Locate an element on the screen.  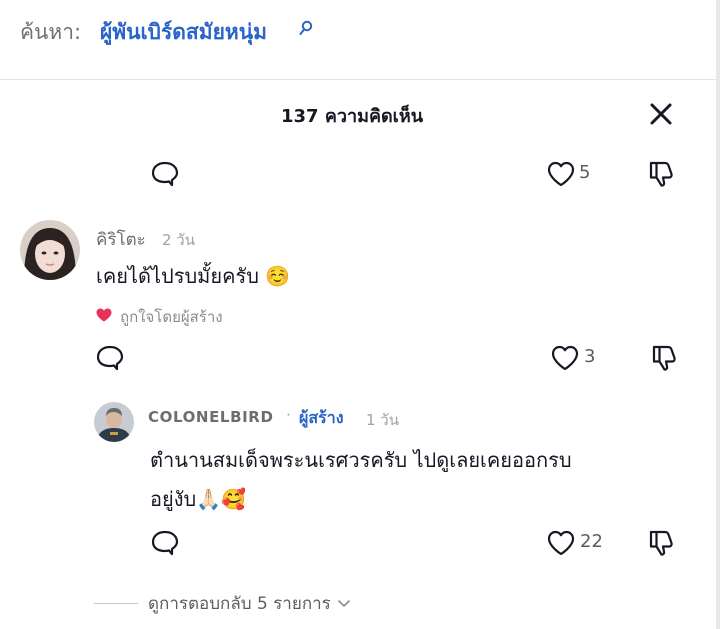
liked-by-creator: ถูกใจโดยผู้สร้าง is located at coordinates (171, 317).